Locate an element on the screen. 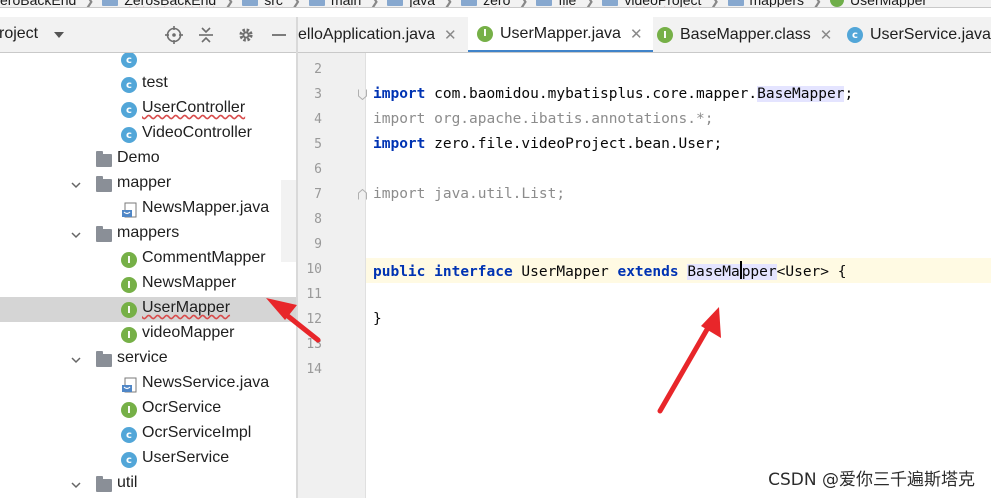  crosshair-icon is located at coordinates (174, 35).